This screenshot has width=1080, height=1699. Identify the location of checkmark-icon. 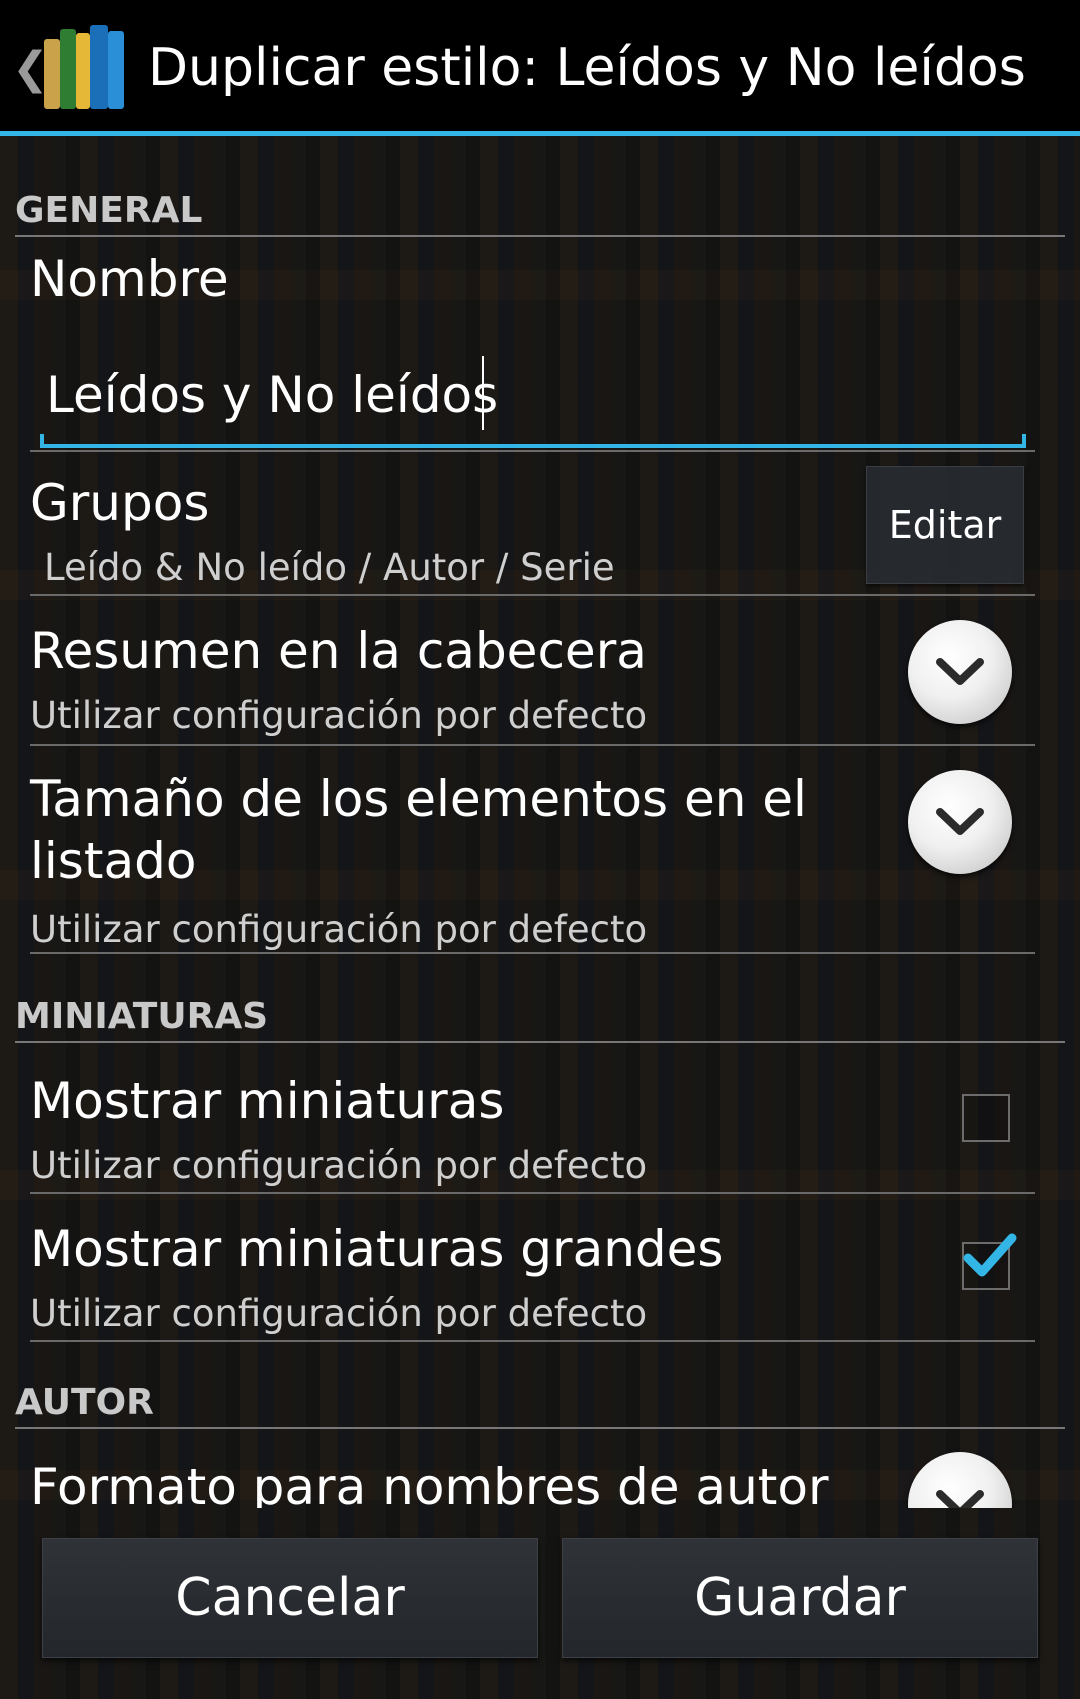
(990, 1255).